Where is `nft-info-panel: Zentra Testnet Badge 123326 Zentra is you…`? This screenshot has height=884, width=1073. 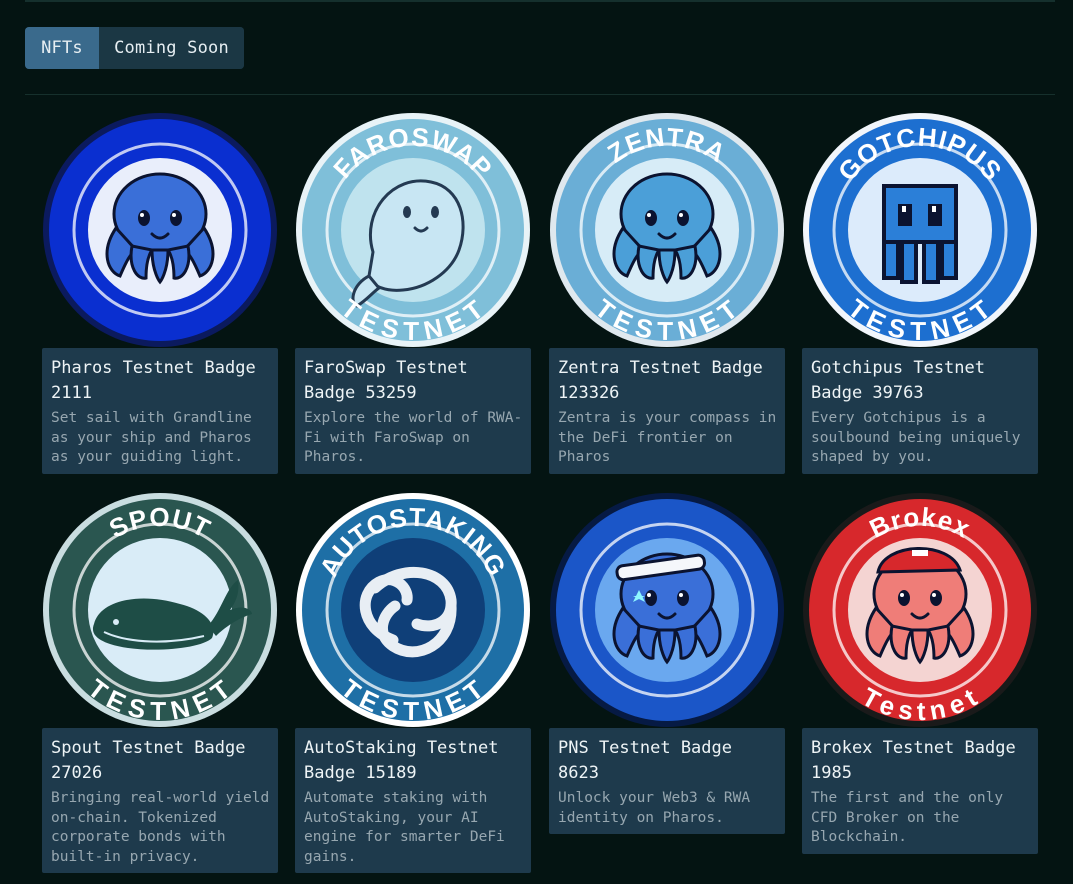 nft-info-panel: Zentra Testnet Badge 123326 Zentra is you… is located at coordinates (667, 411).